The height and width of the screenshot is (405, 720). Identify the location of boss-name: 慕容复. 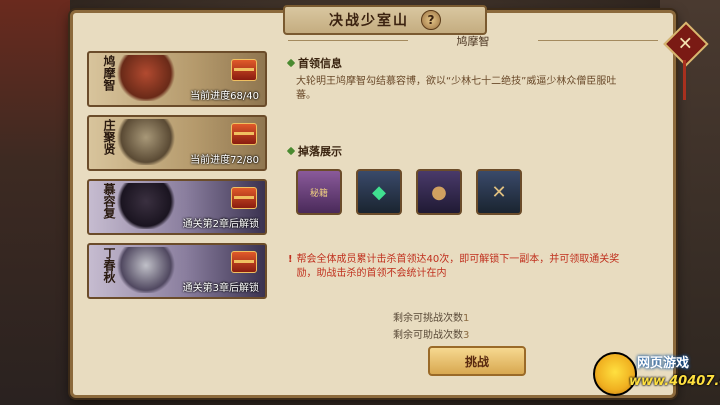
(109, 201).